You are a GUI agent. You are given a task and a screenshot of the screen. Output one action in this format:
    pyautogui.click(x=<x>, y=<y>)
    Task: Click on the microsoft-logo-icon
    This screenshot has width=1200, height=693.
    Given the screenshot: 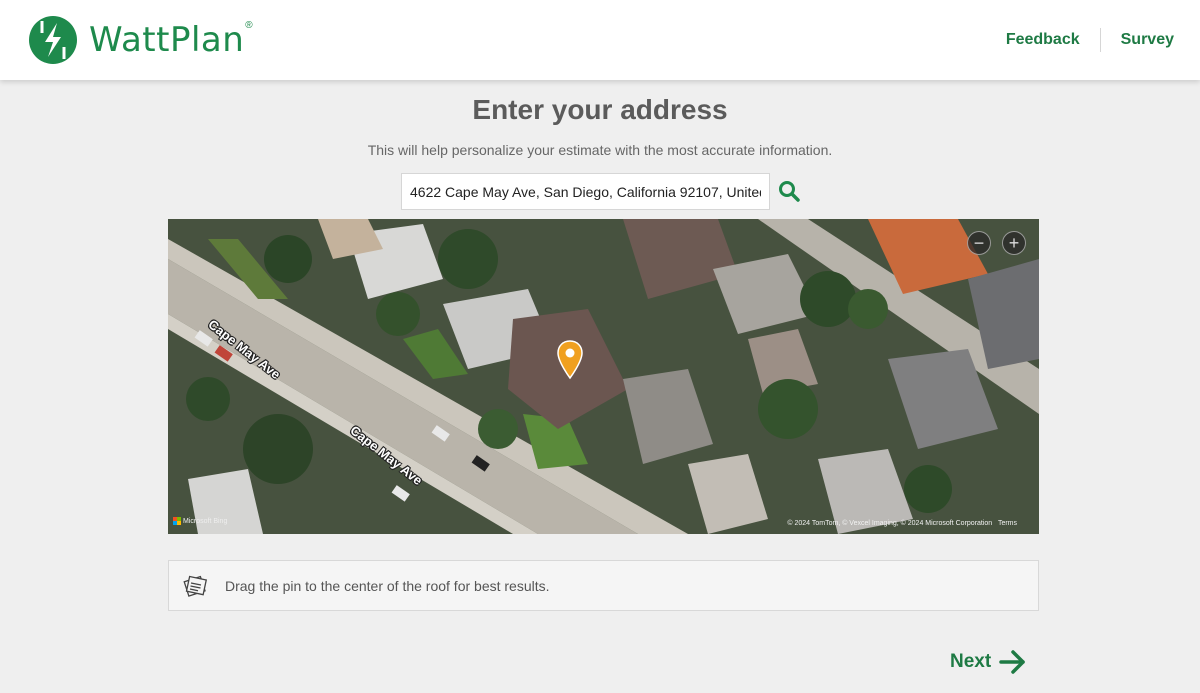 What is the action you would take?
    pyautogui.click(x=177, y=521)
    